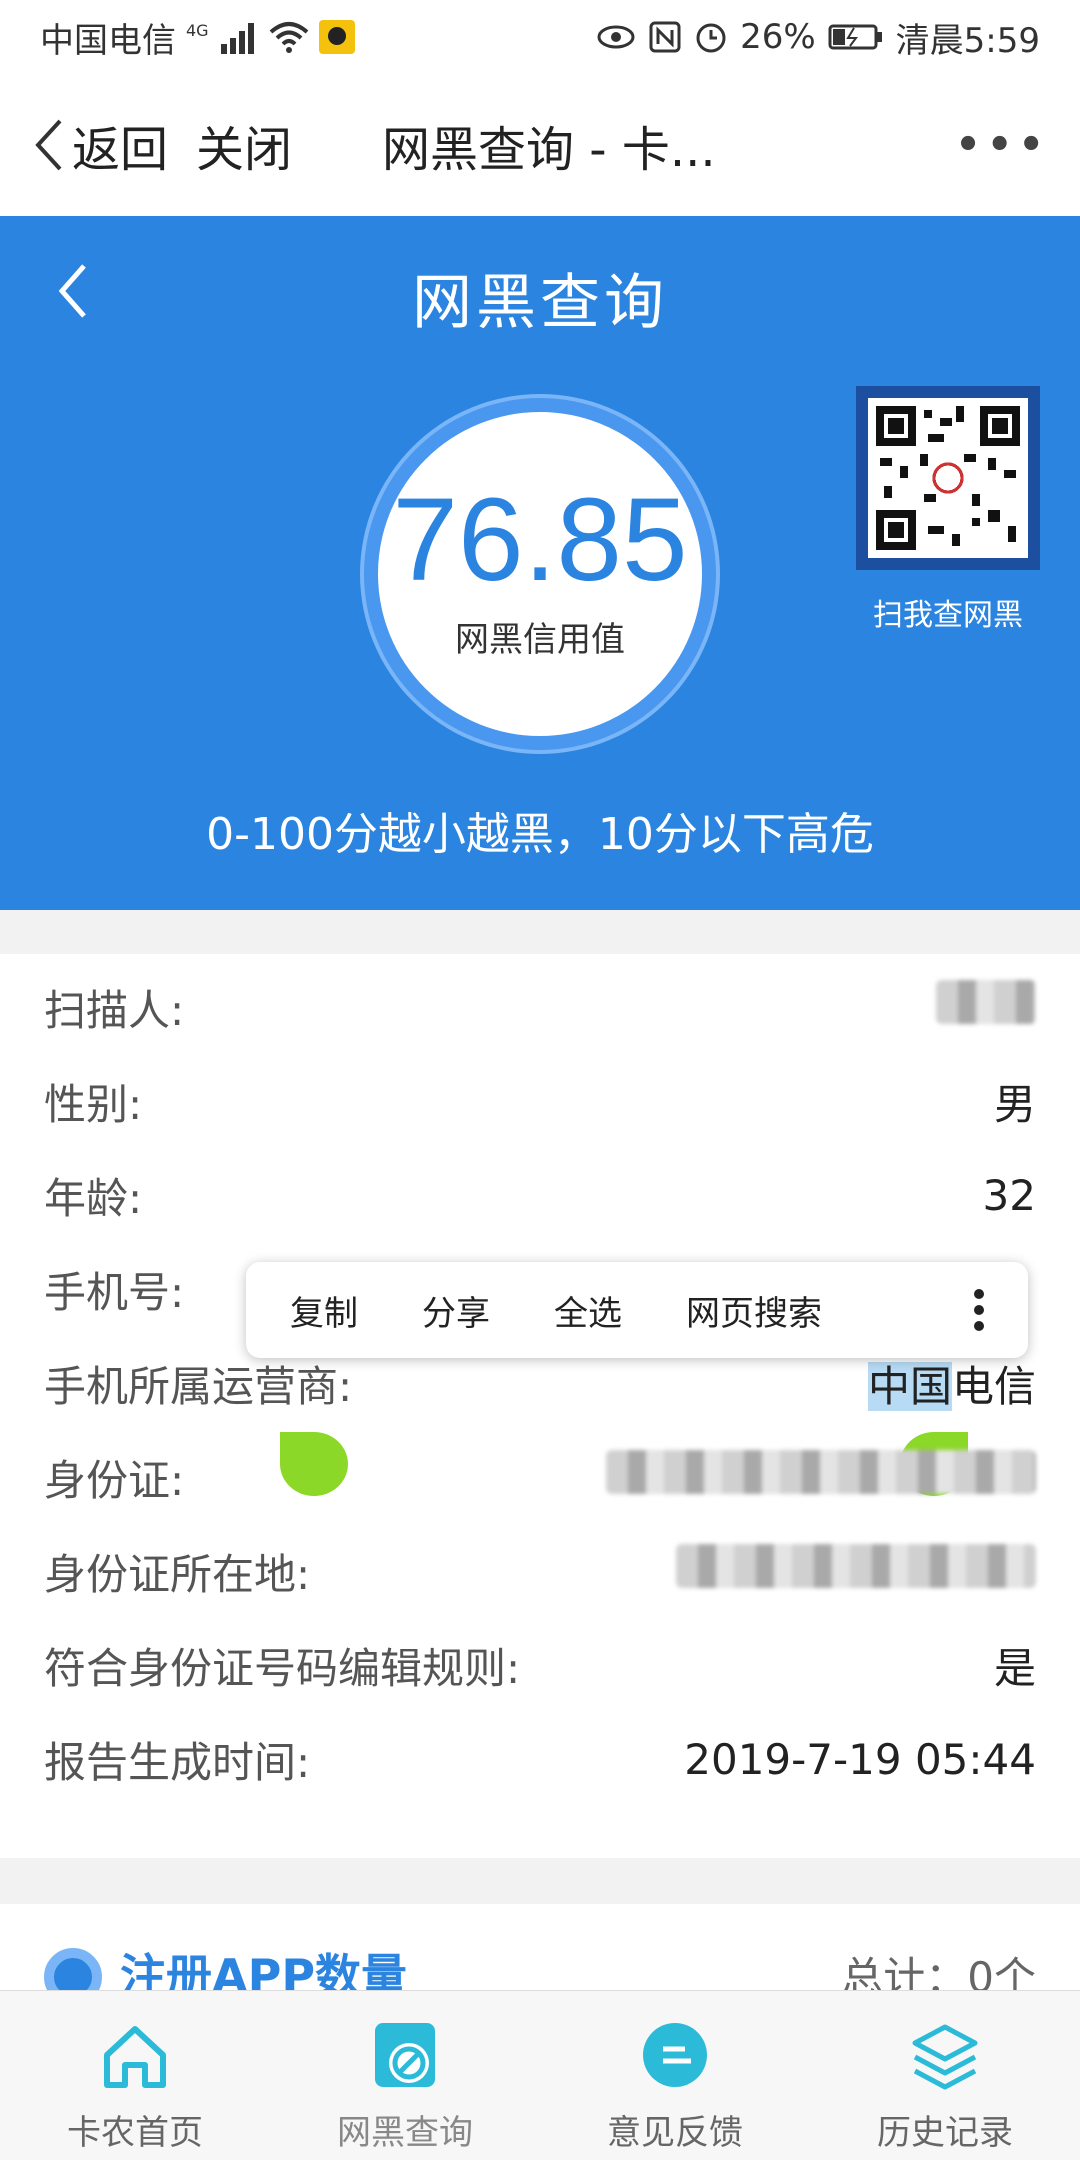  What do you see at coordinates (855, 37) in the screenshot?
I see `battery-icon` at bounding box center [855, 37].